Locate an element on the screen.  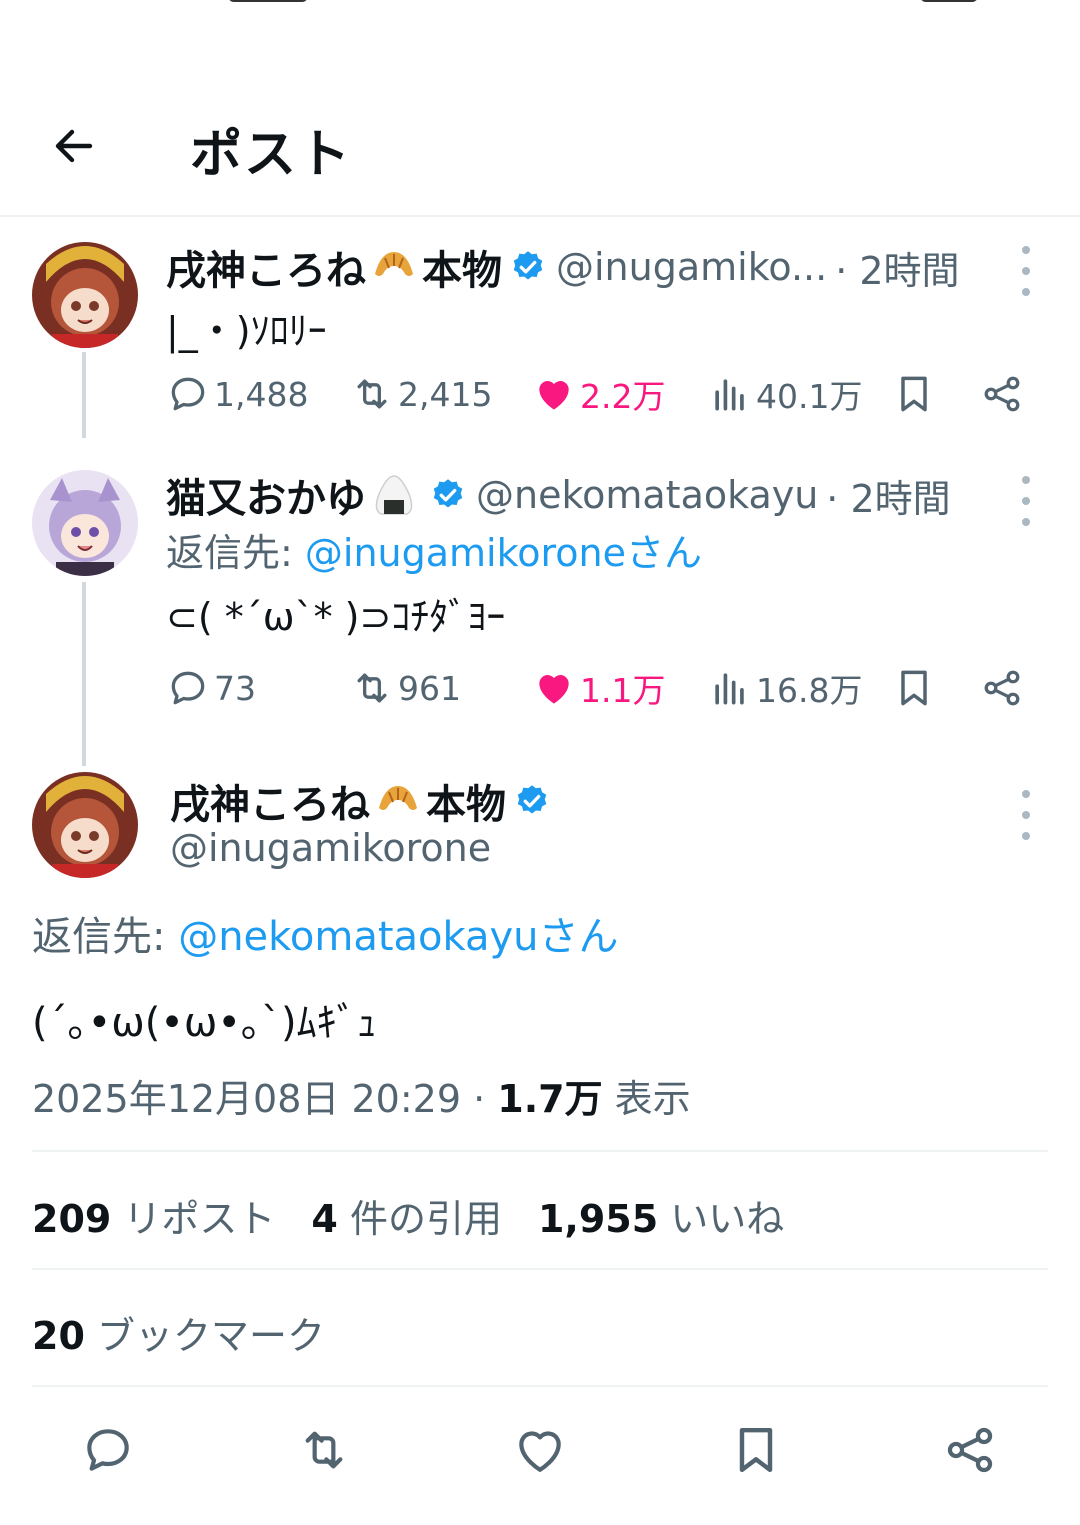
main-author-row: 戌神ころね 本物 is located at coordinates (365, 801).